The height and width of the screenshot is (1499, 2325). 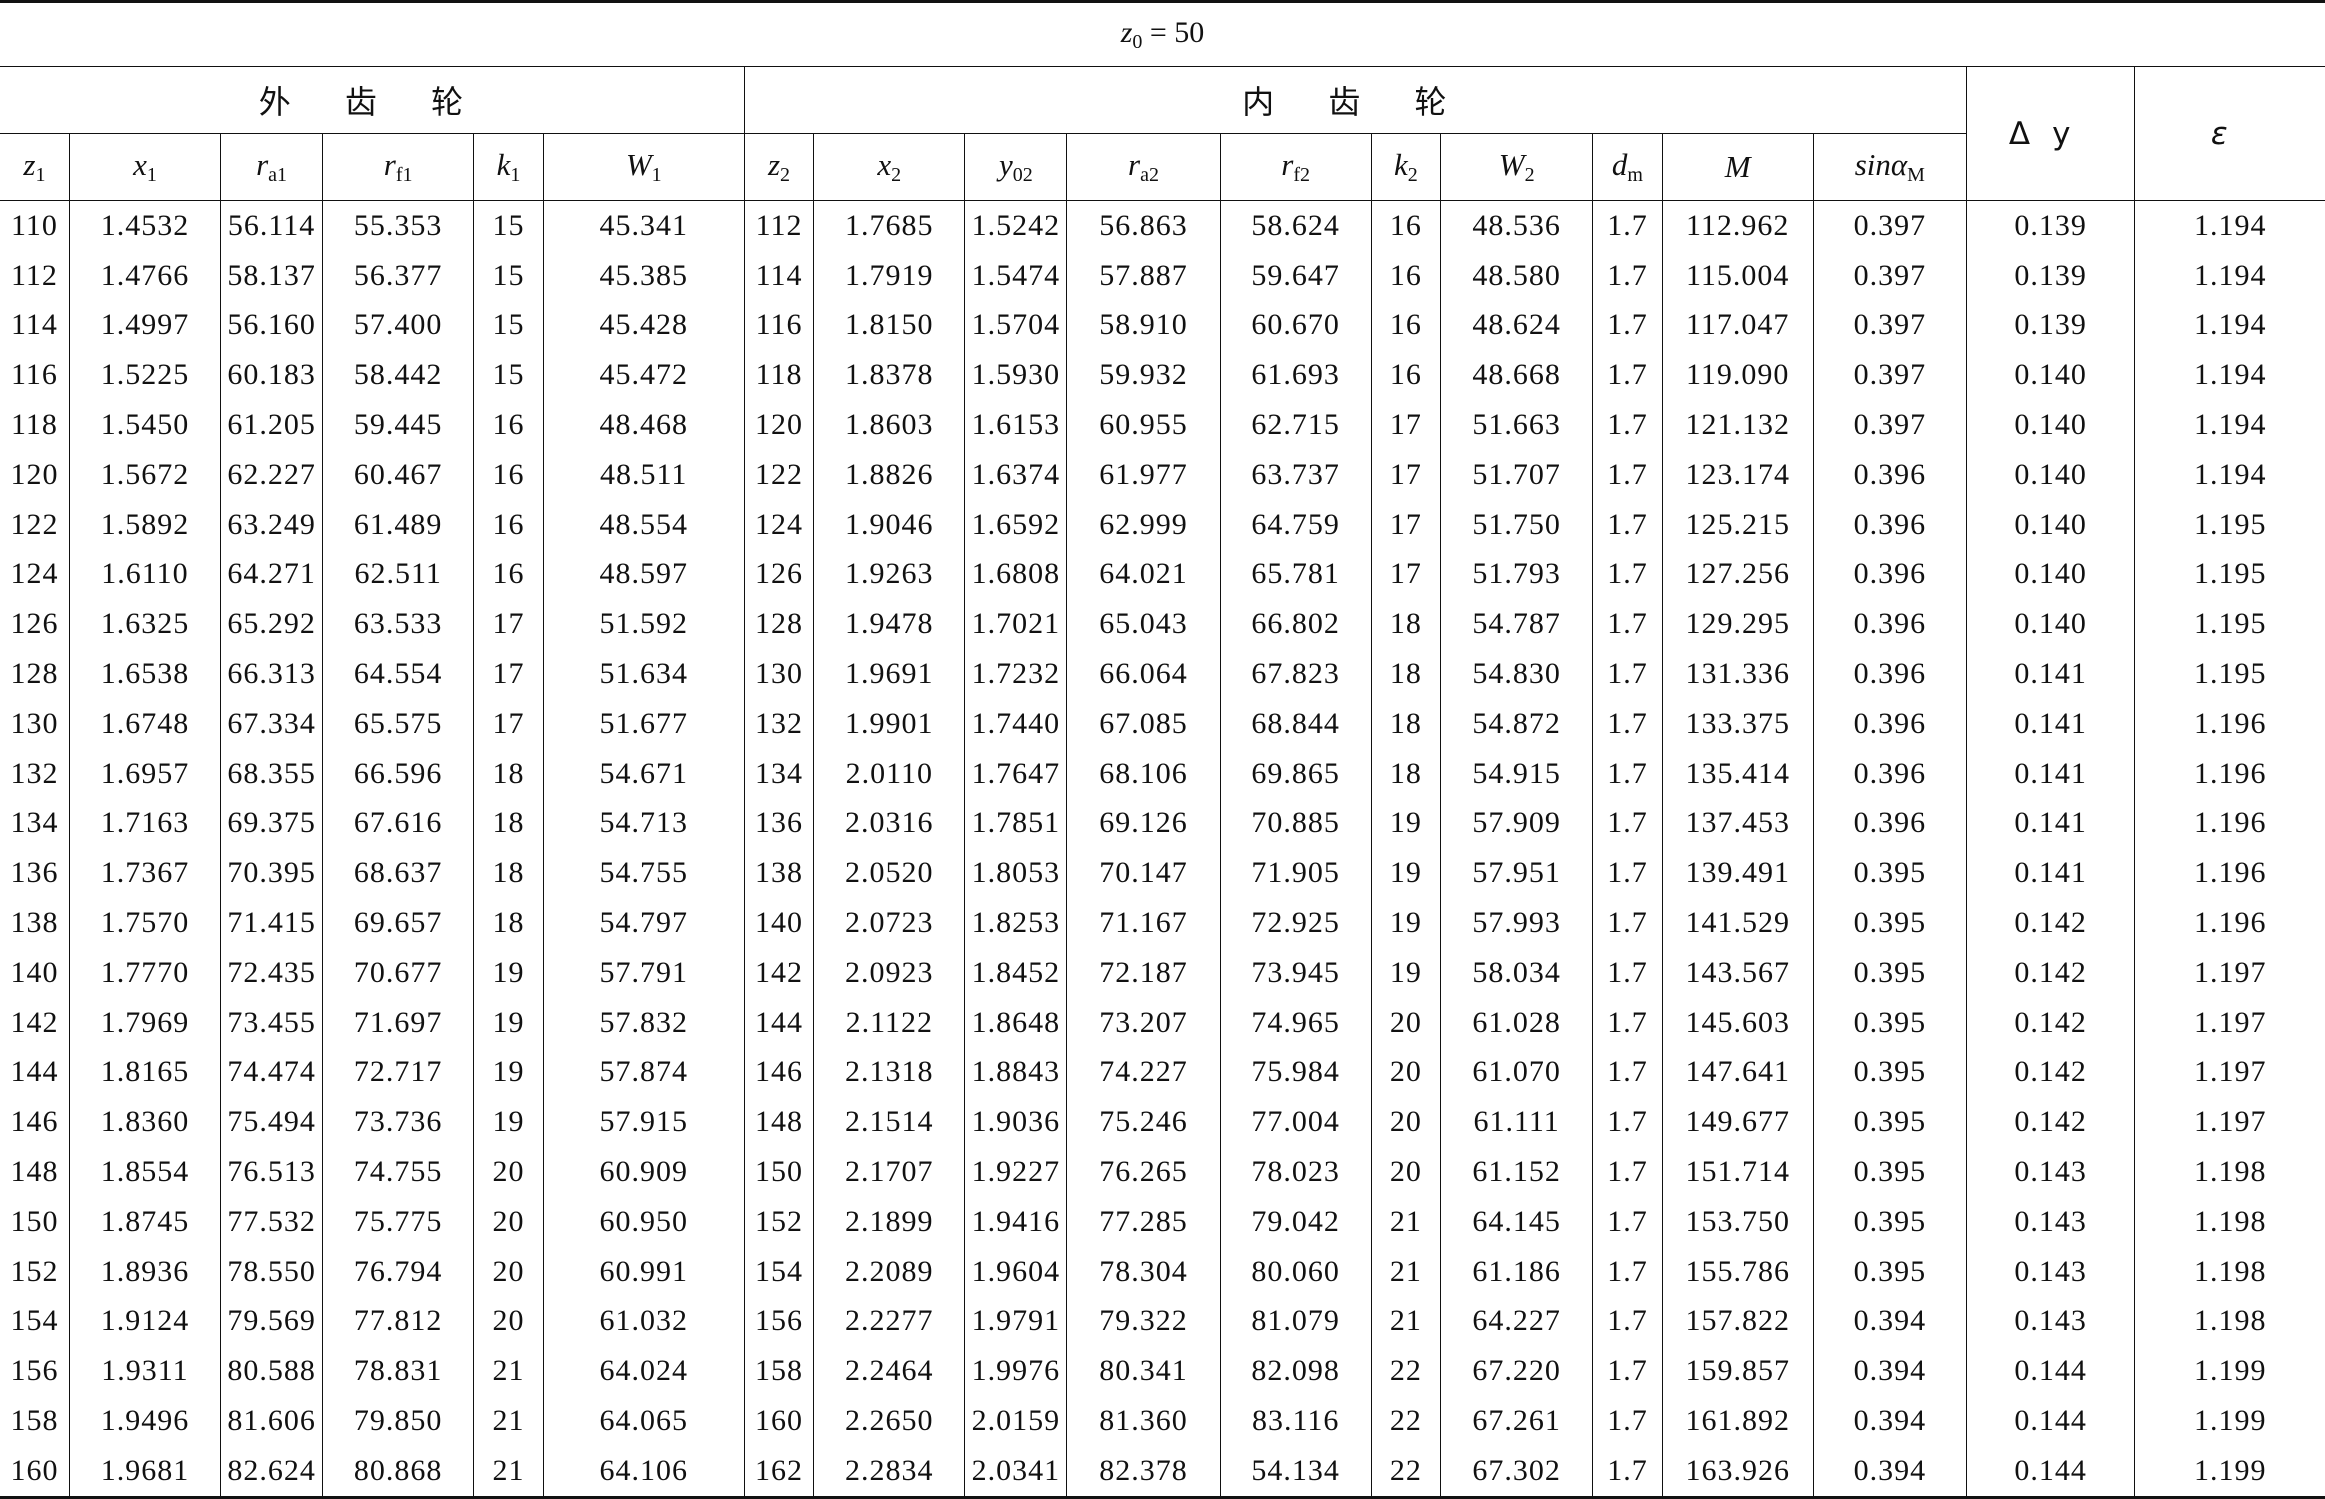 What do you see at coordinates (1517, 524) in the screenshot?
I see `cell-w2: 51.750` at bounding box center [1517, 524].